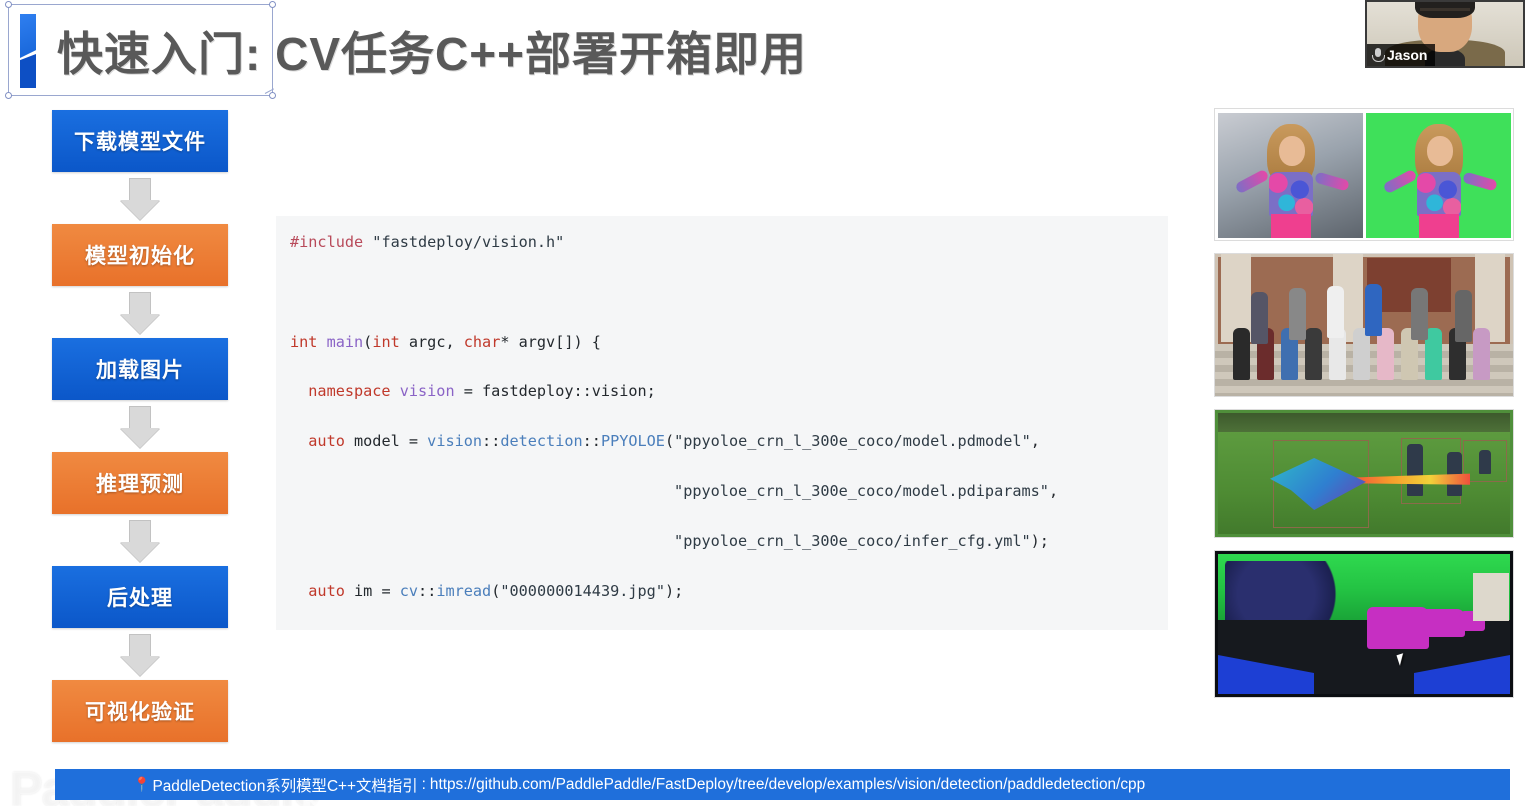 The image size is (1525, 806). I want to click on footer-label: PaddleDetection系列模型C++文档指引, so click(285, 786).